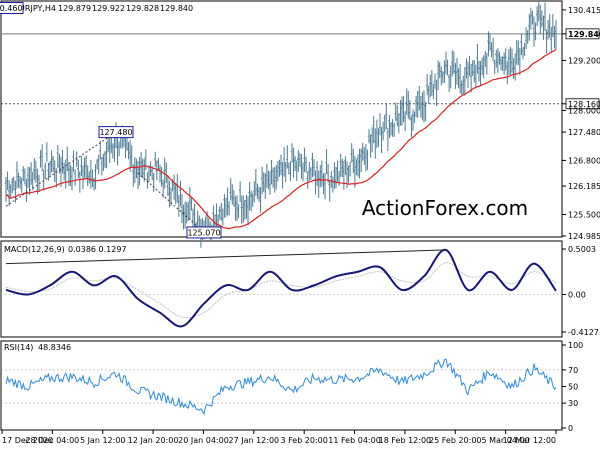  Describe the element at coordinates (142, 8) in the screenshot. I see `price-header-low: 129.828` at that location.